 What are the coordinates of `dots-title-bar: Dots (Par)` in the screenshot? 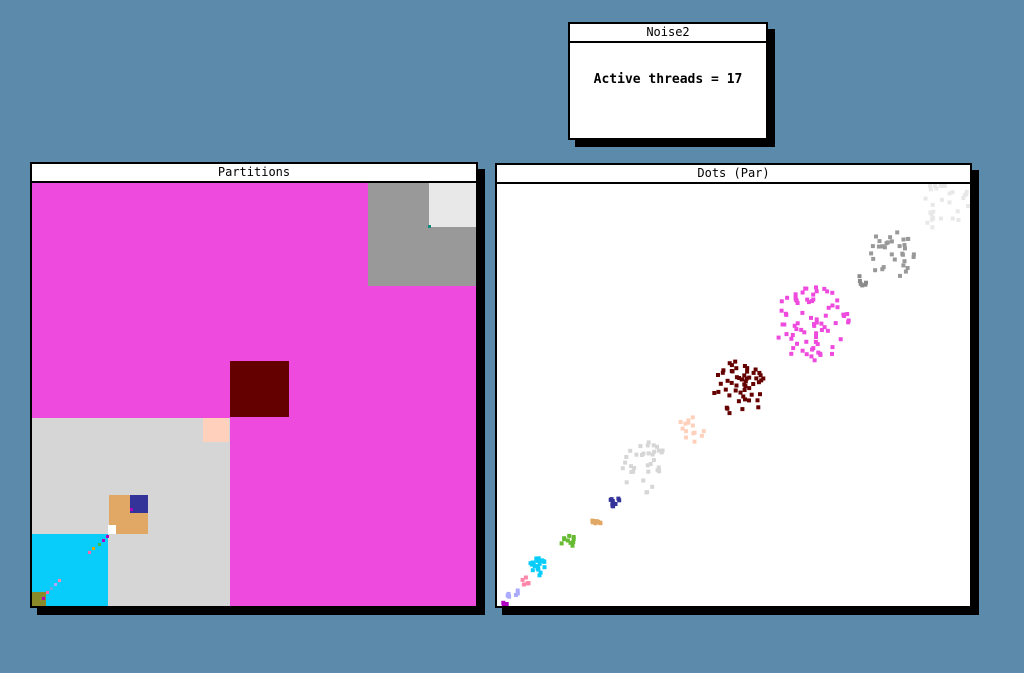 It's located at (733, 174).